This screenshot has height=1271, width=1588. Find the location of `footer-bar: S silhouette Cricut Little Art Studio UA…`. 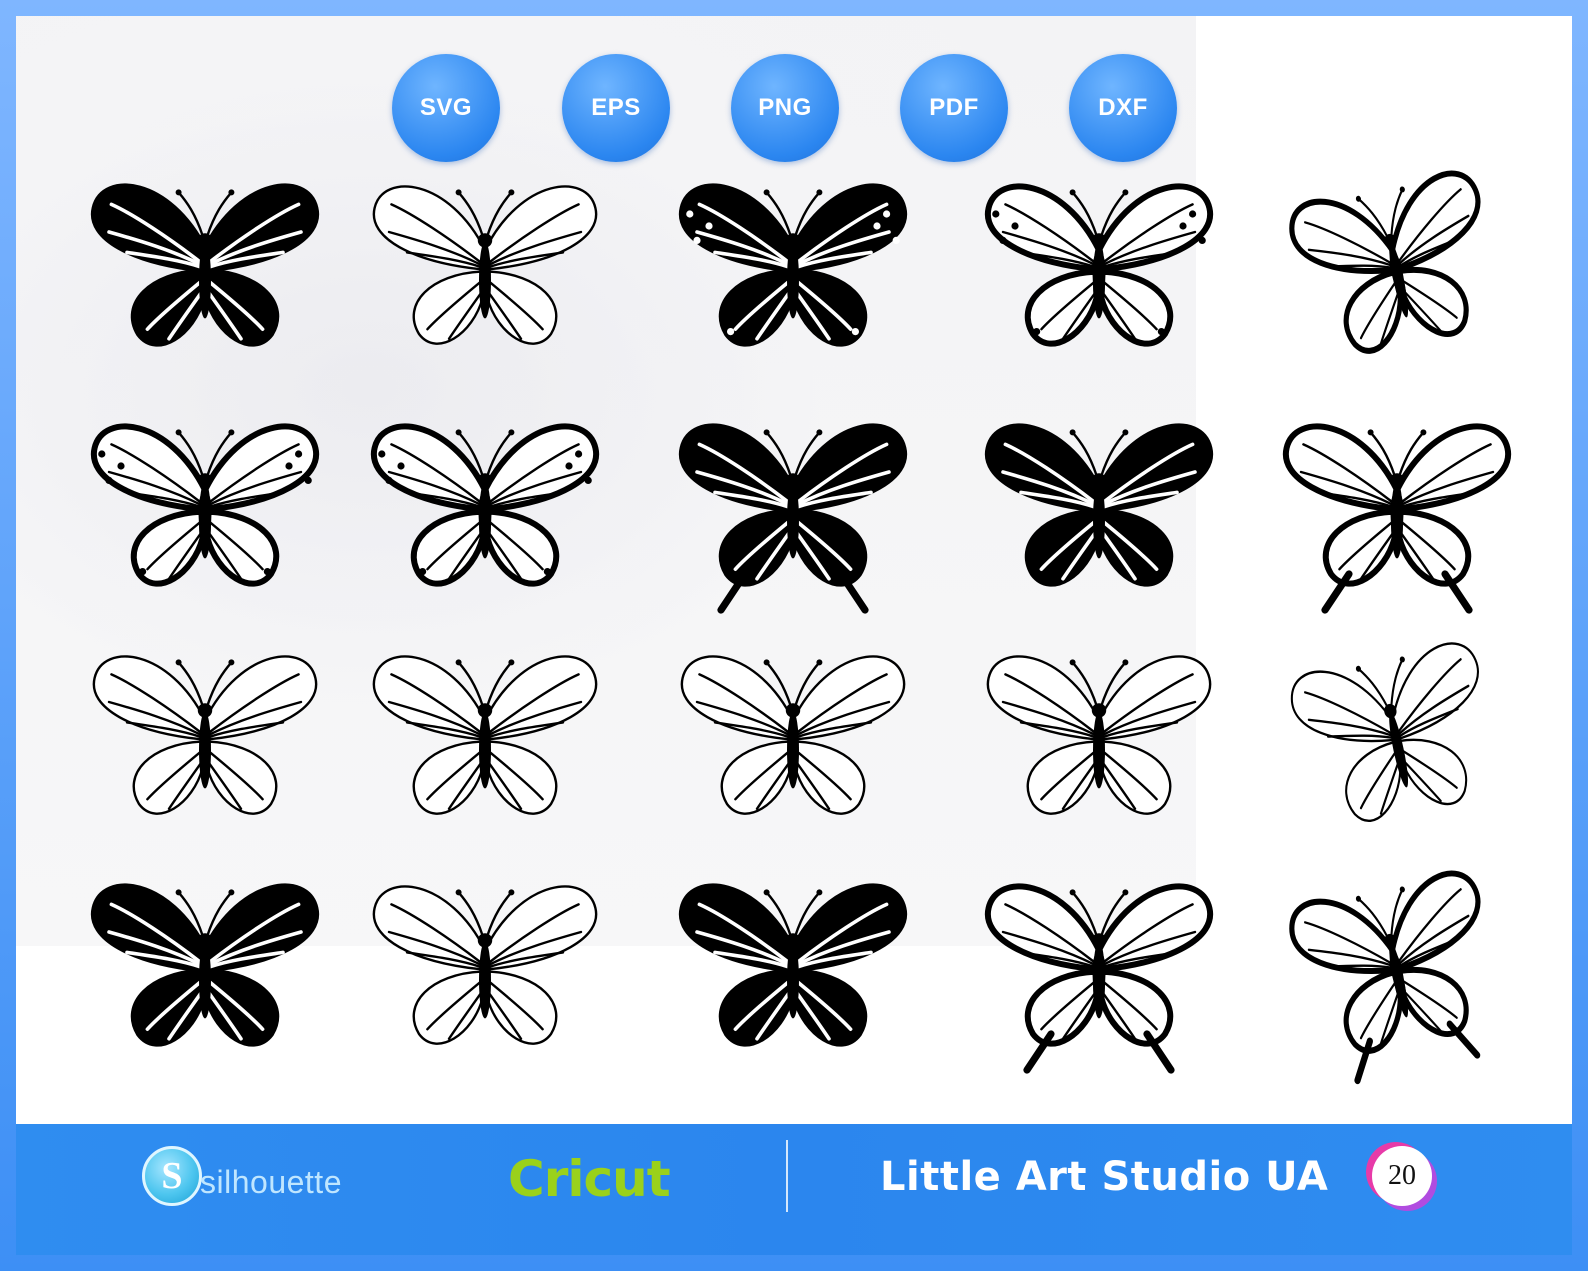

footer-bar: S silhouette Cricut Little Art Studio UA… is located at coordinates (794, 1189).